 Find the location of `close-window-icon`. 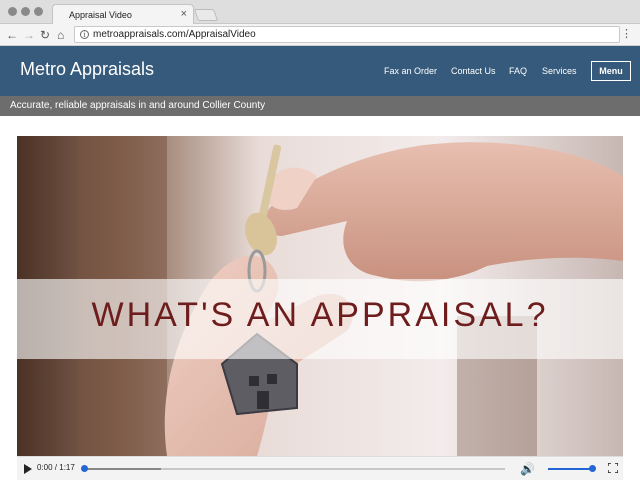

close-window-icon is located at coordinates (12, 11).